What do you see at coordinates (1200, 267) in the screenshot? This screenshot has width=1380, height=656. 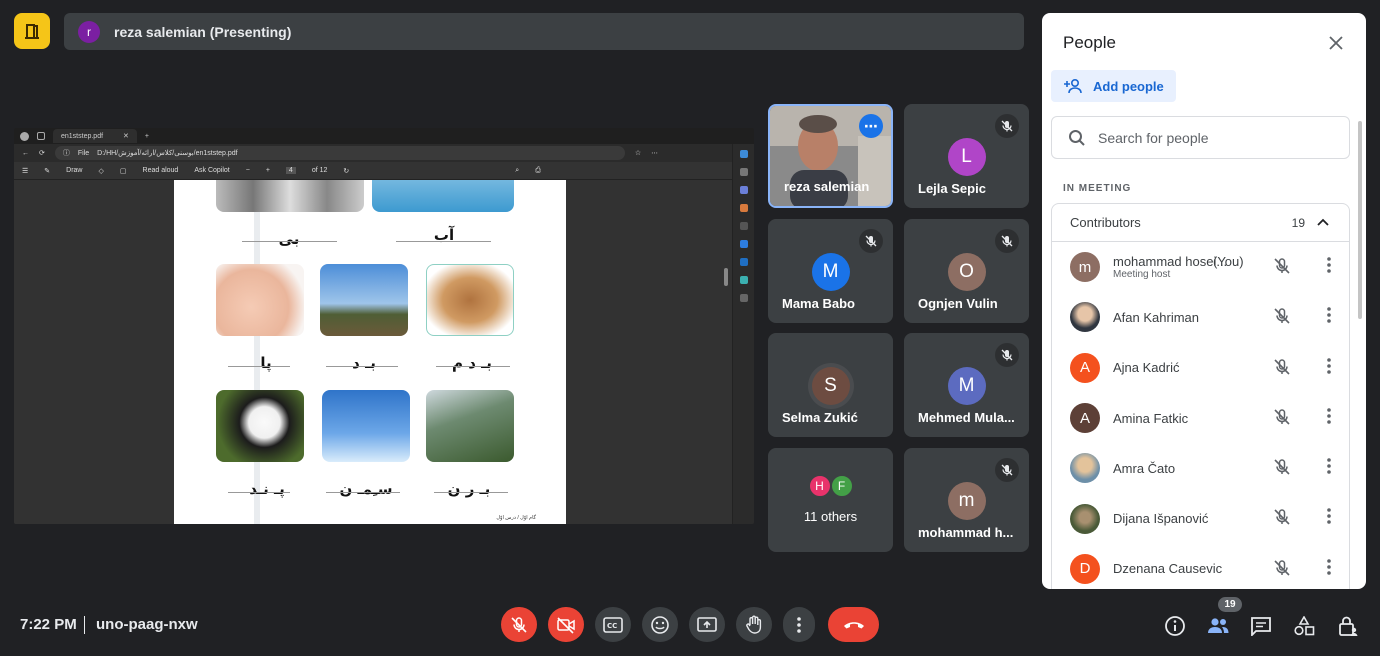 I see `participant-row: m mohammad hosei... Meeting host (You)` at bounding box center [1200, 267].